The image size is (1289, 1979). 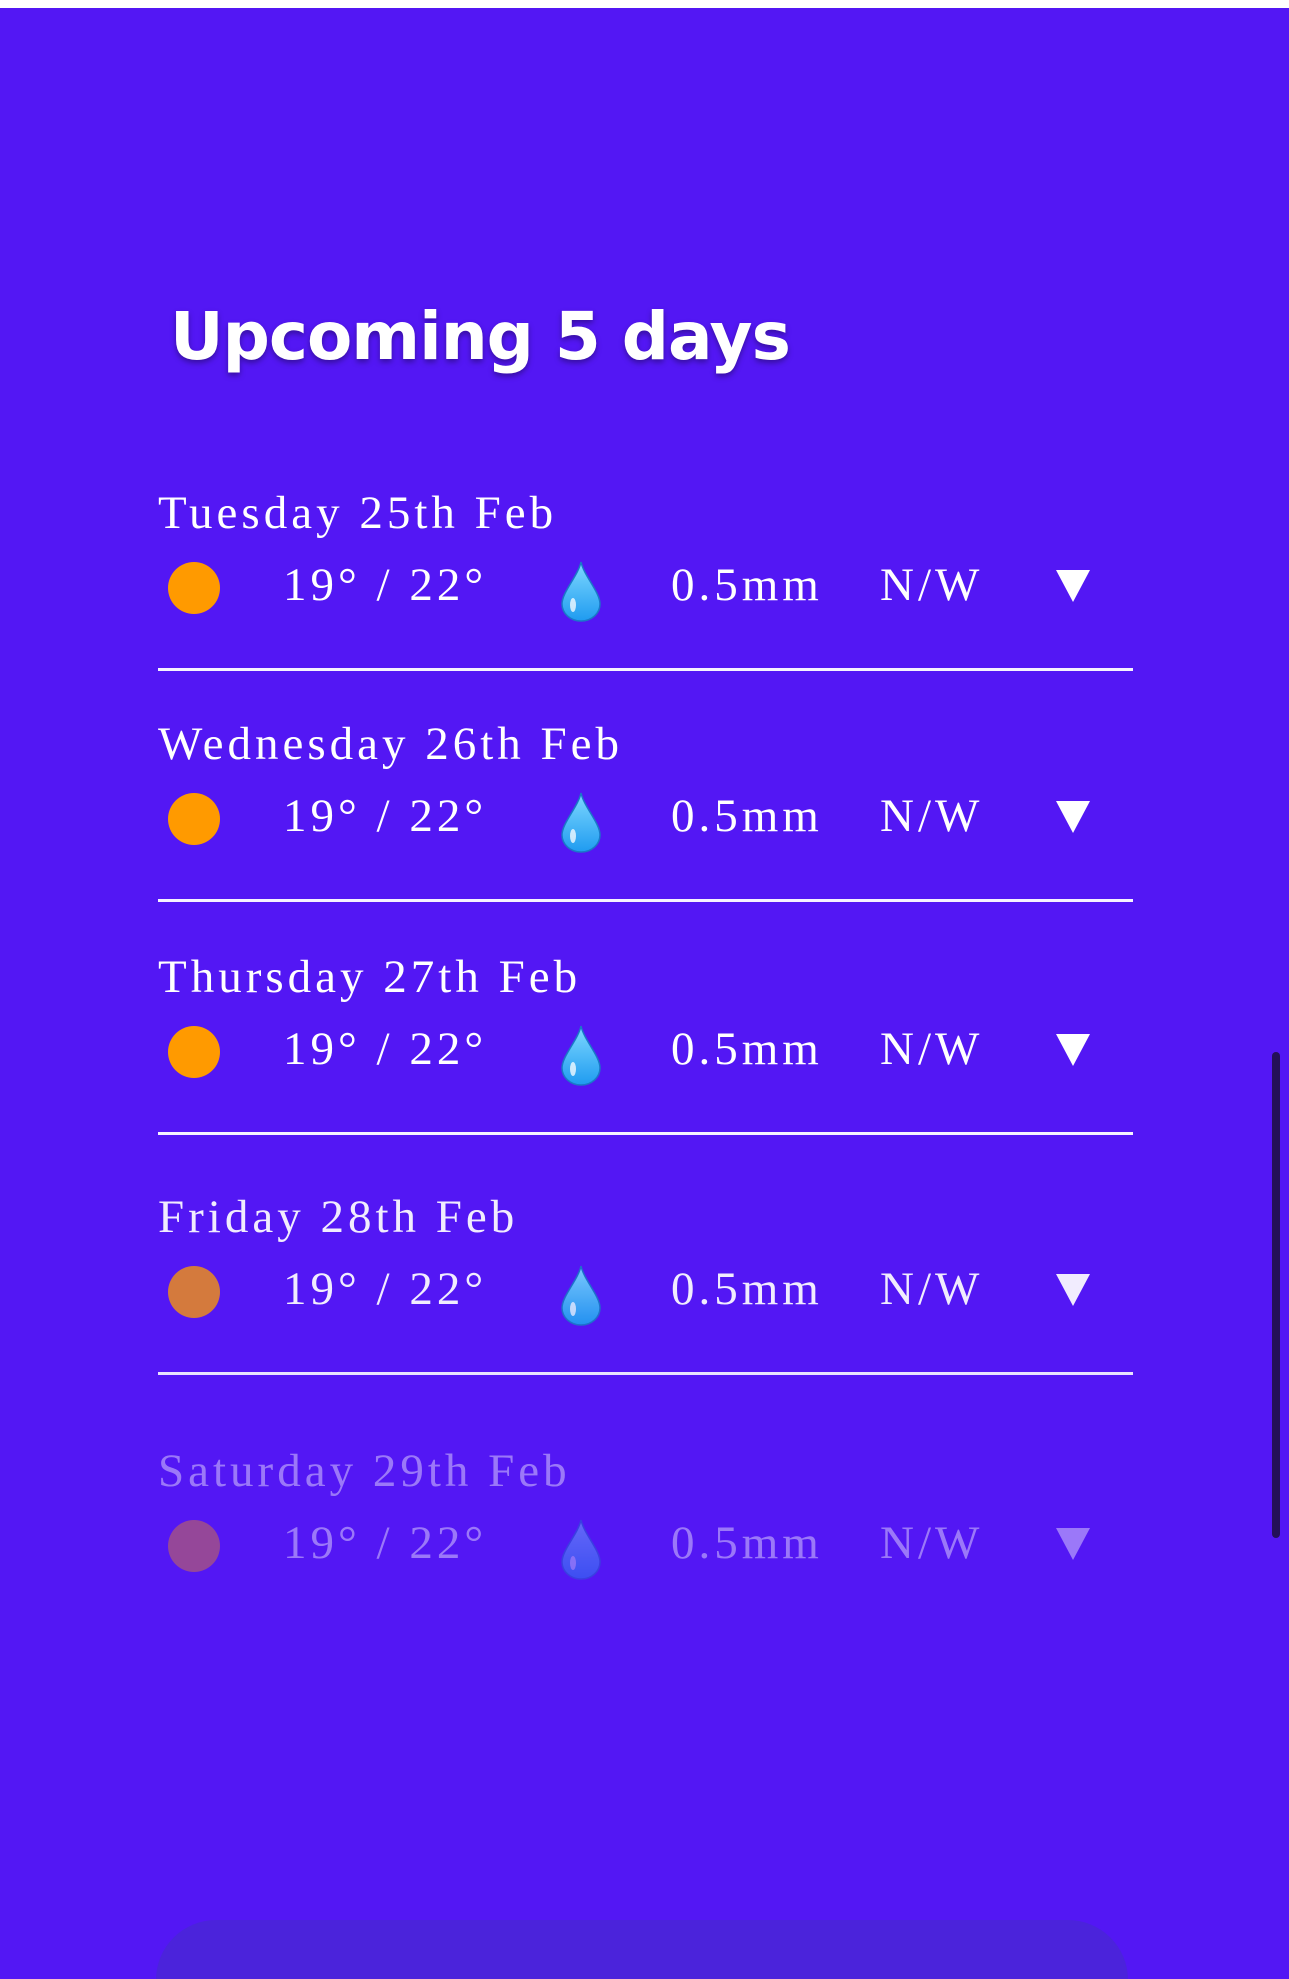 What do you see at coordinates (1276, 1295) in the screenshot?
I see `scrollbar` at bounding box center [1276, 1295].